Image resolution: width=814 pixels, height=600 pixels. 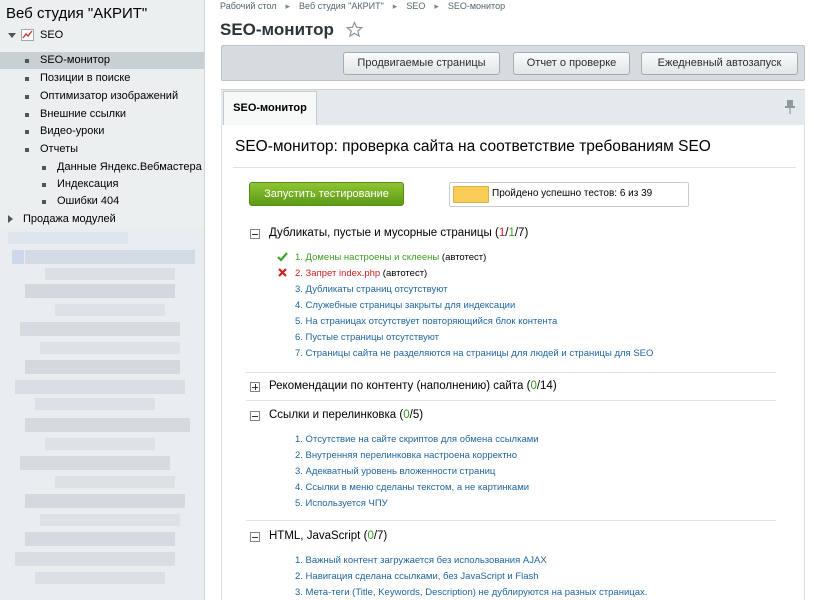 What do you see at coordinates (371, 289) in the screenshot?
I see `check-item: 3. Дубликаты страниц отсутствуют` at bounding box center [371, 289].